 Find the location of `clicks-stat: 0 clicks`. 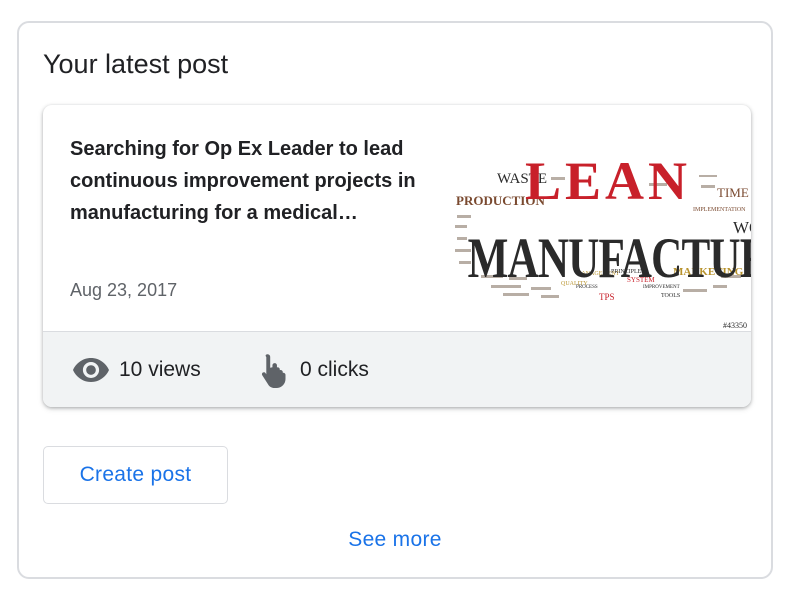

clicks-stat: 0 clicks is located at coordinates (314, 369).